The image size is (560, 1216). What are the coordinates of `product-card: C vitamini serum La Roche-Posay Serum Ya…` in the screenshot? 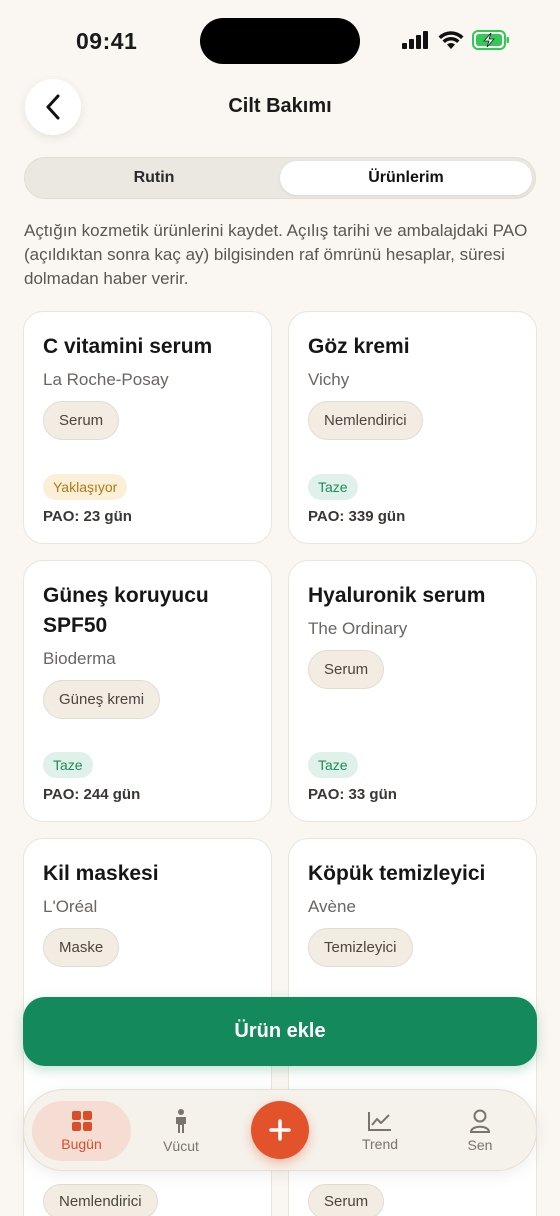 It's located at (147, 427).